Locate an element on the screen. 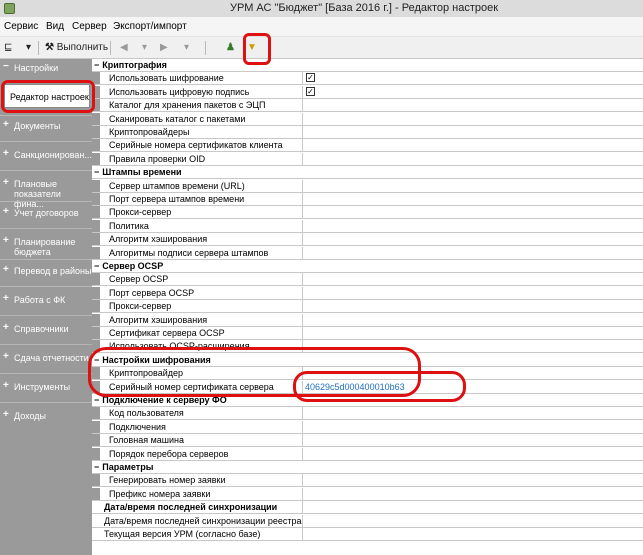 Image resolution: width=643 pixels, height=555 pixels. setting-row: Префикс номера заявки is located at coordinates (367, 494).